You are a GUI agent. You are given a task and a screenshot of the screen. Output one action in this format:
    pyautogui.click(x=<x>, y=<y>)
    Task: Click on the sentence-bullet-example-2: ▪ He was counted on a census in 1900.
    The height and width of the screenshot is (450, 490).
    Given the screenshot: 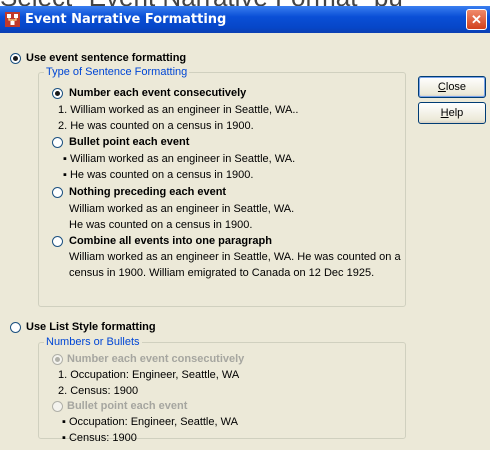 What is the action you would take?
    pyautogui.click(x=158, y=175)
    